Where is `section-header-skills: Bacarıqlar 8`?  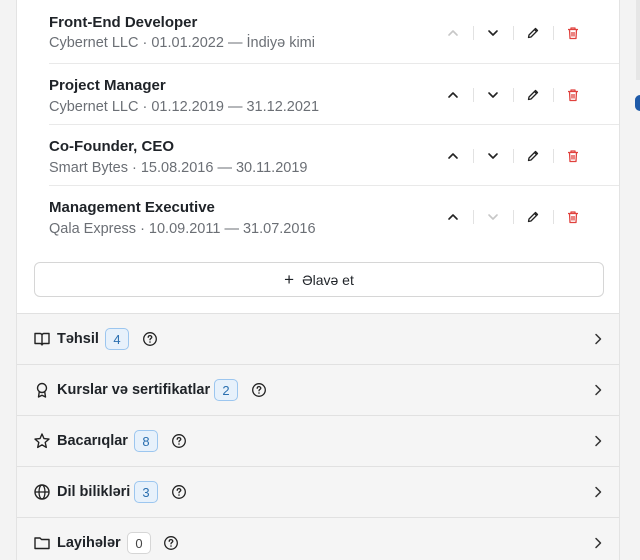 section-header-skills: Bacarıqlar 8 is located at coordinates (318, 440).